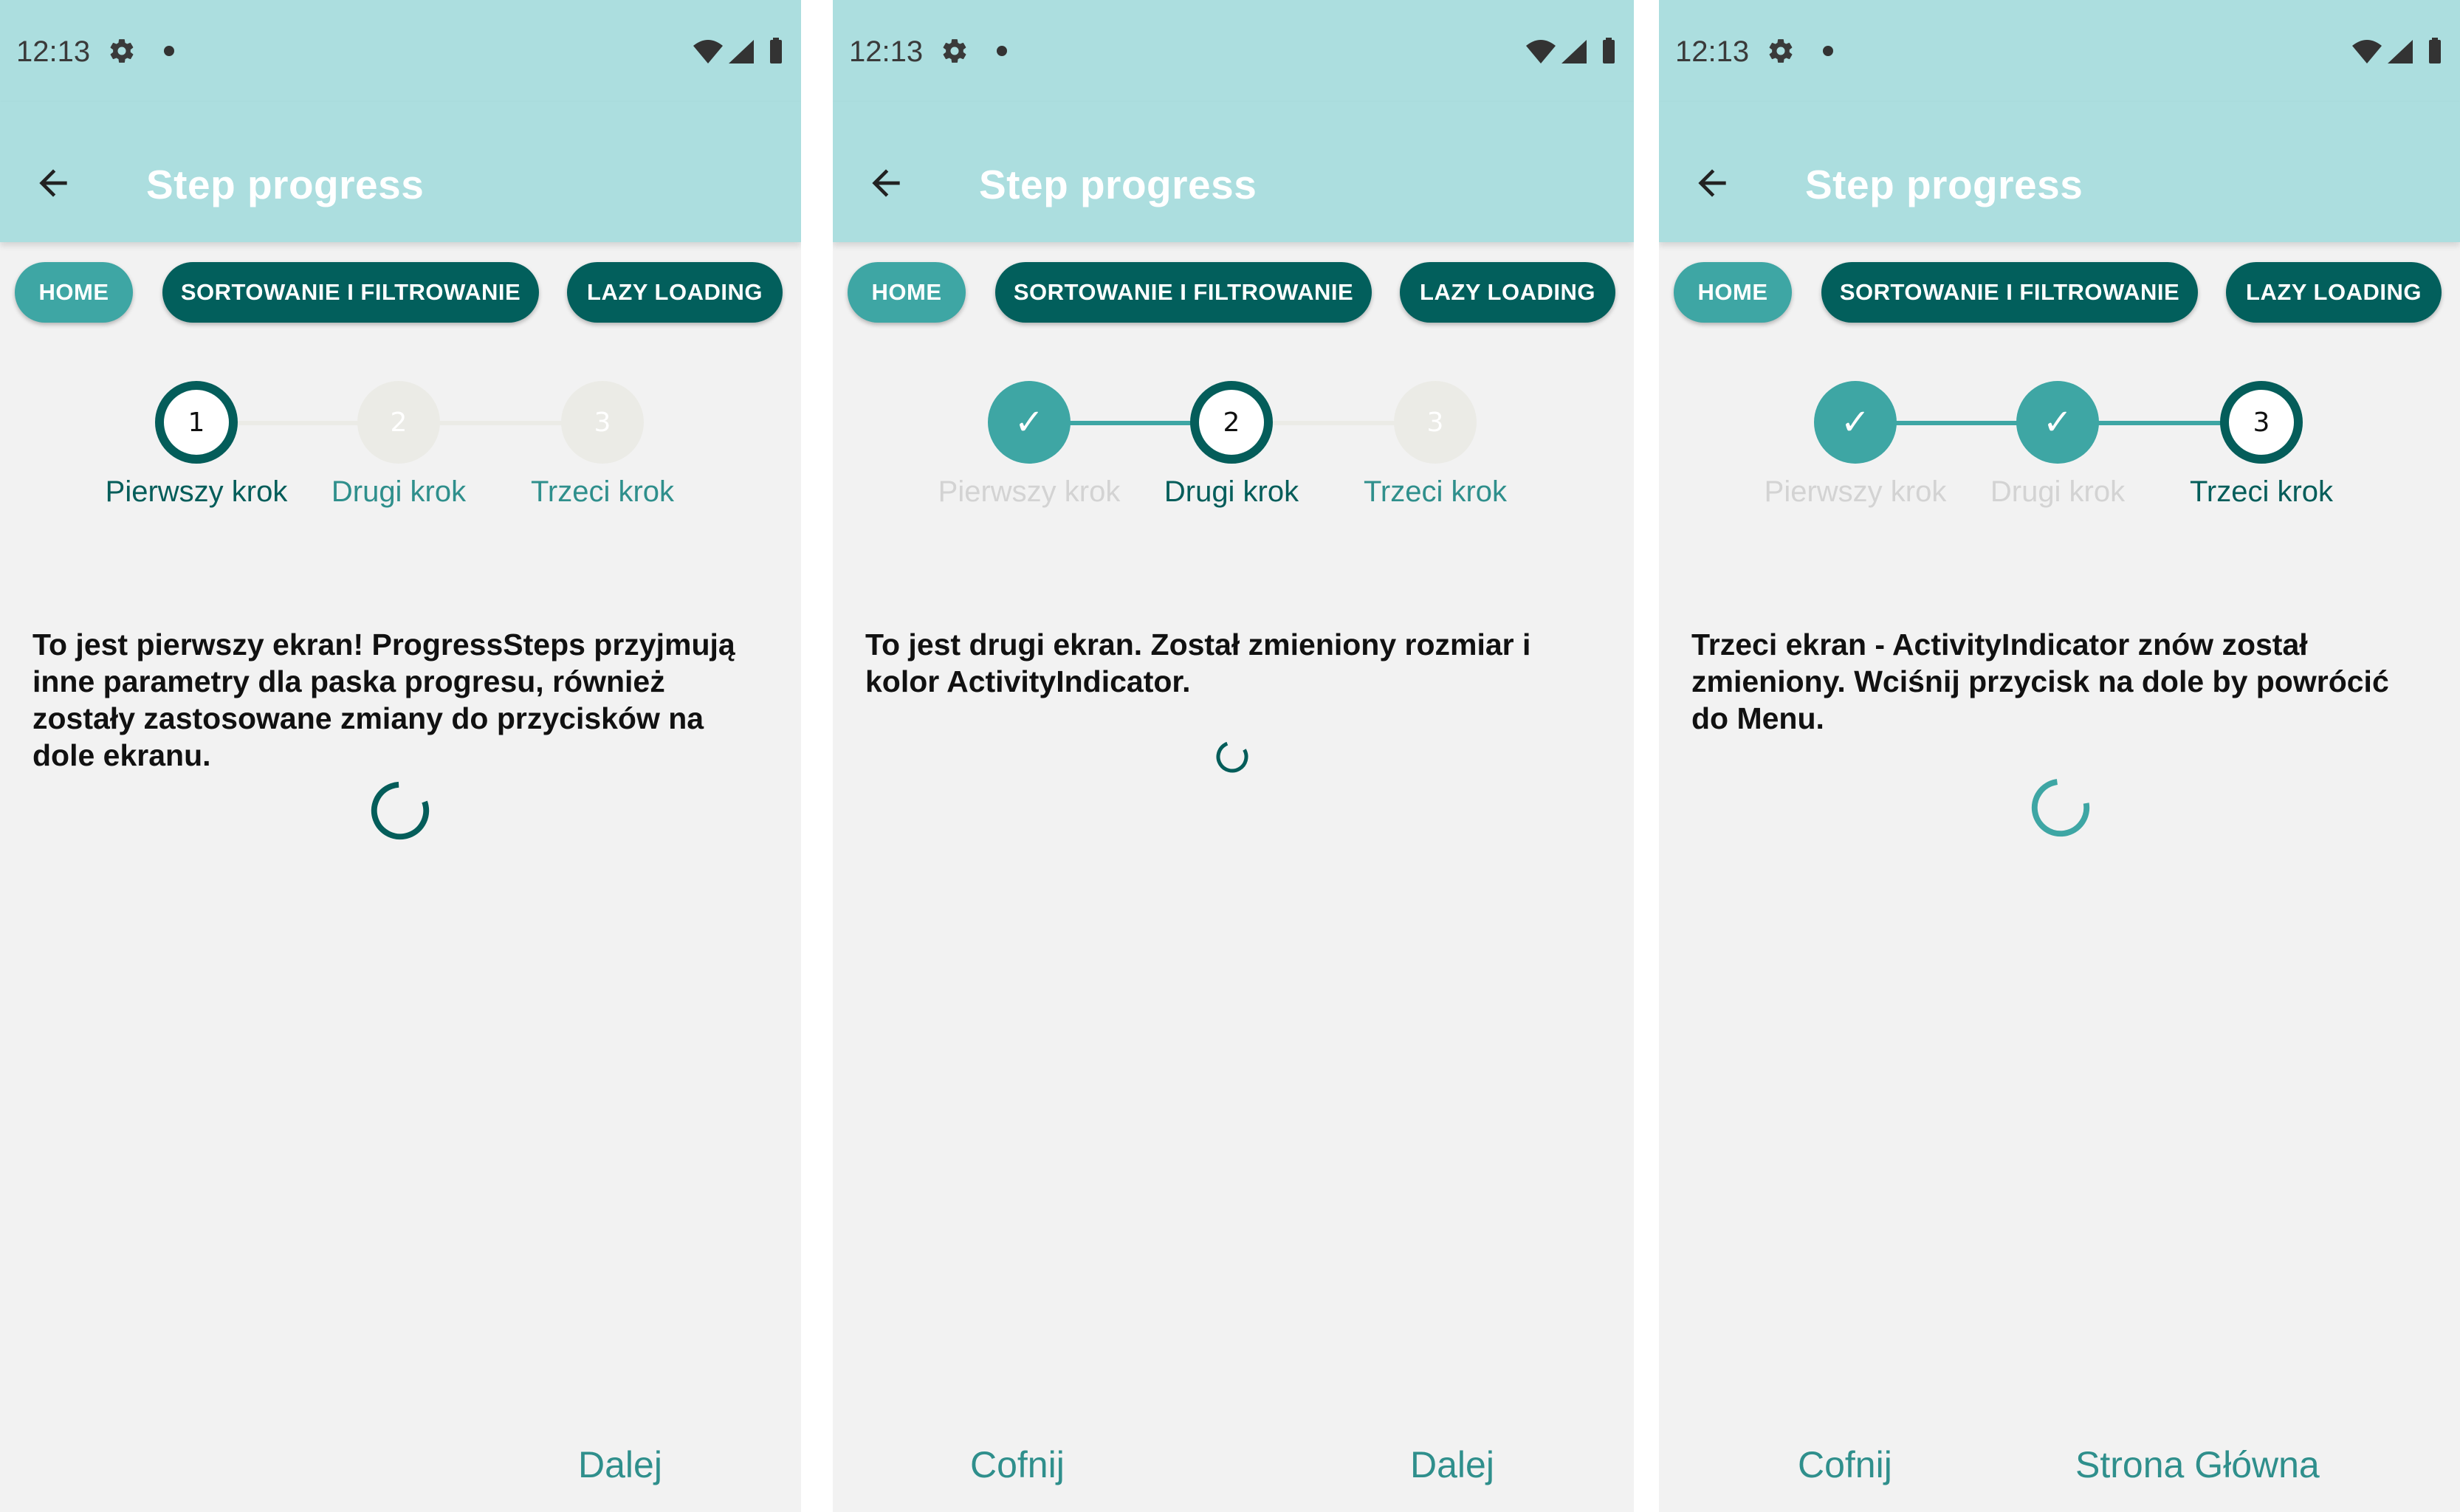  Describe the element at coordinates (2057, 422) in the screenshot. I see `step-marker-2: ✓` at that location.